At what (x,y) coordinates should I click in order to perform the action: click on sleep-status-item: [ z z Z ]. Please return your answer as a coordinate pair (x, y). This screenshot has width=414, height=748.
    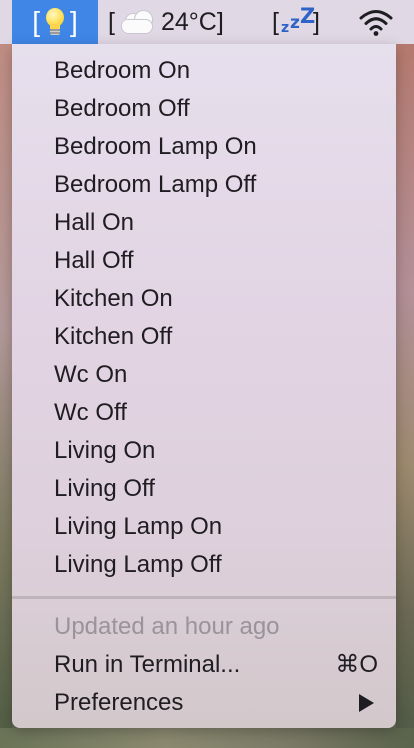
    Looking at the image, I should click on (303, 22).